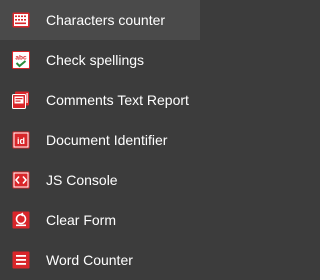 The width and height of the screenshot is (320, 280). I want to click on characters-counter-icon, so click(21, 20).